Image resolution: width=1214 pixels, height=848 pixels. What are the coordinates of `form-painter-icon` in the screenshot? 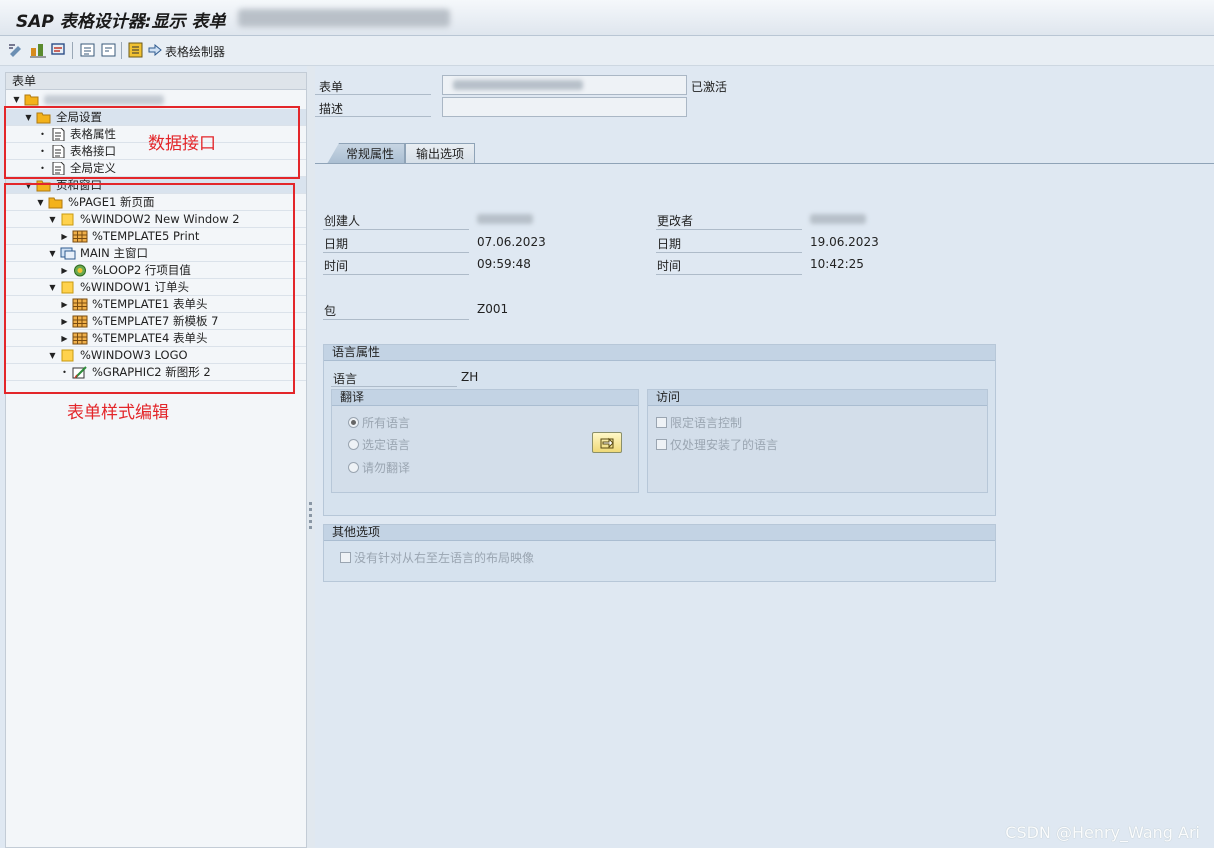 It's located at (136, 50).